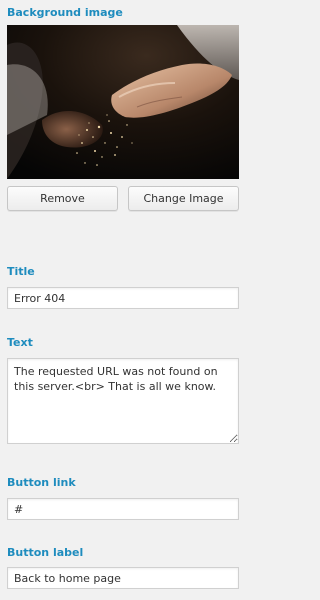 The width and height of the screenshot is (320, 600). I want to click on background-image-label: Background image, so click(65, 12).